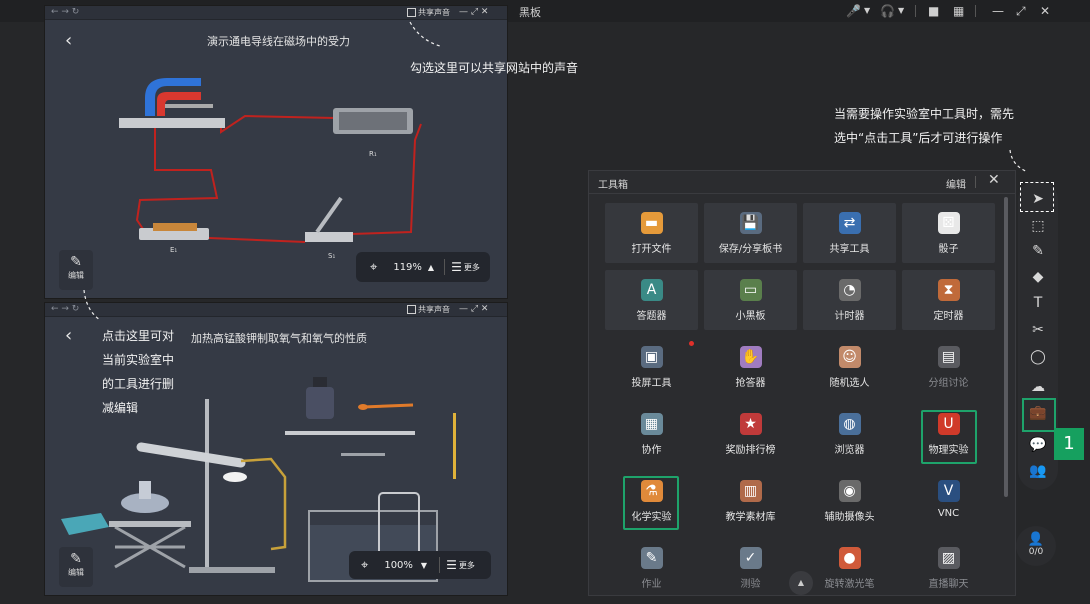  Describe the element at coordinates (750, 517) in the screenshot. I see `tool-label: 教学素材库` at that location.